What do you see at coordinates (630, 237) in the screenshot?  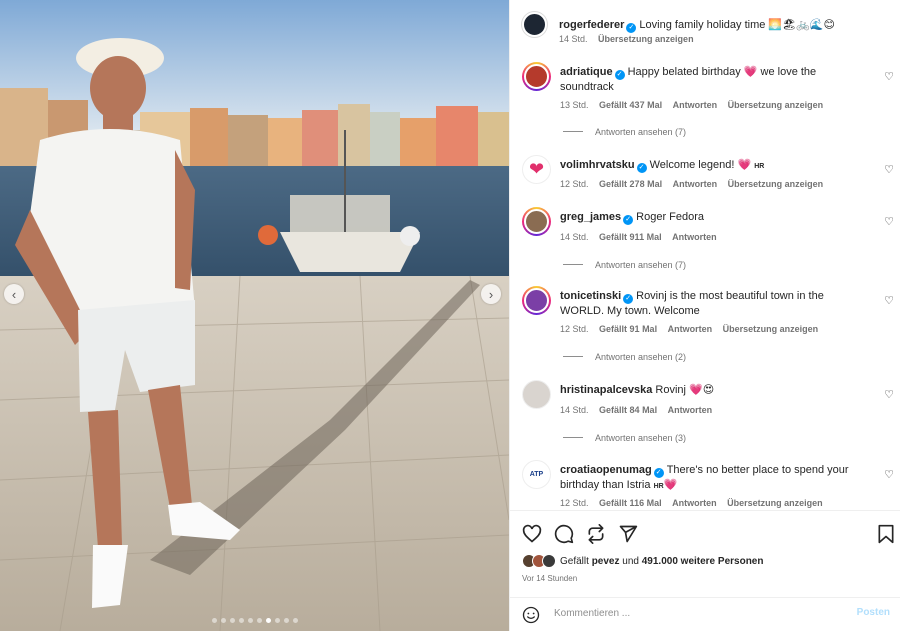 I see `comment-likes: Gefällt 911 Mal` at bounding box center [630, 237].